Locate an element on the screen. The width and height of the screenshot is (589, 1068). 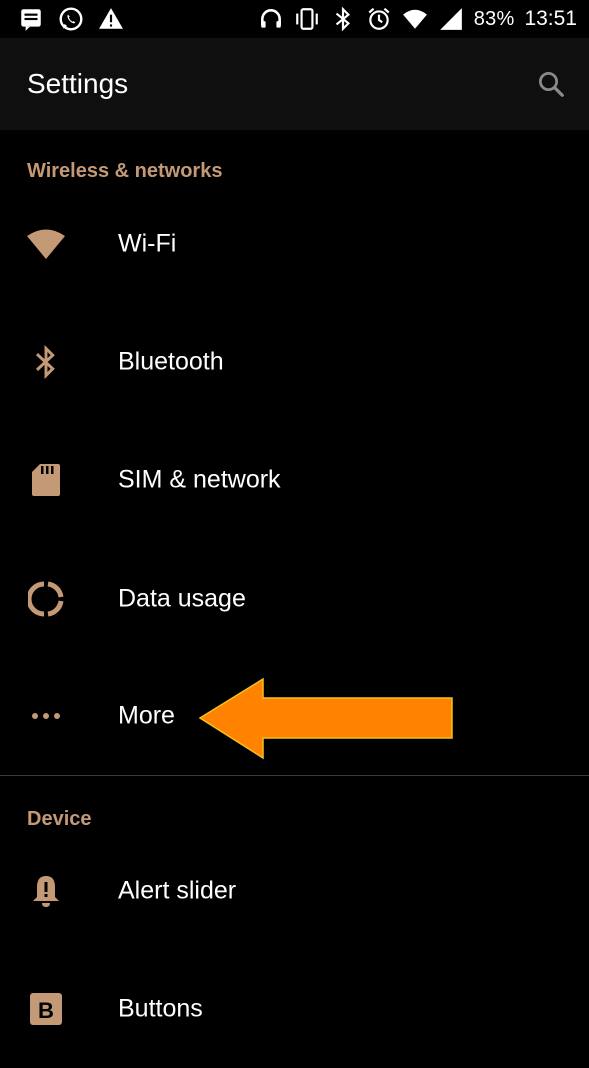
status-bar: 83% 13:51 is located at coordinates (294, 19).